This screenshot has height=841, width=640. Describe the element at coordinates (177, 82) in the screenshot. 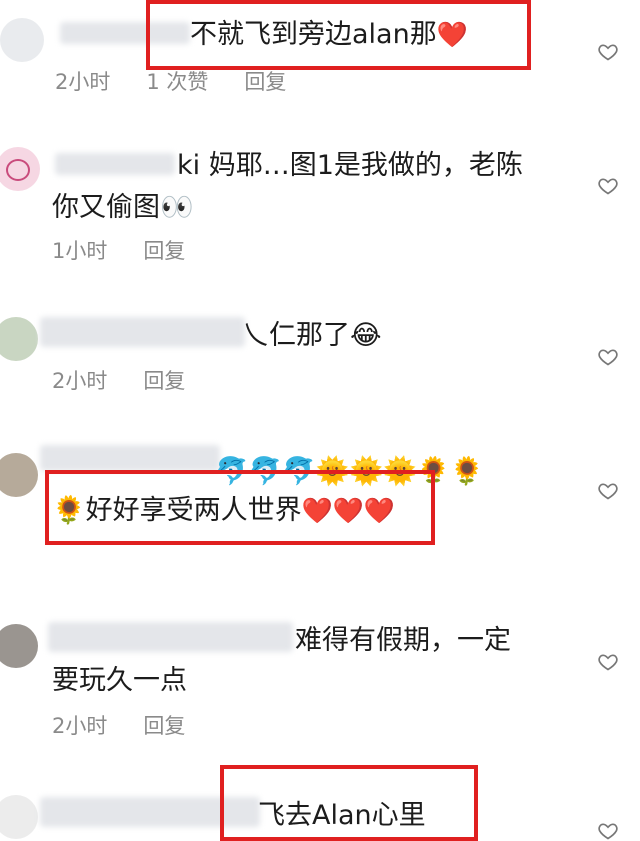

I see `like-count: 1 次赞` at that location.